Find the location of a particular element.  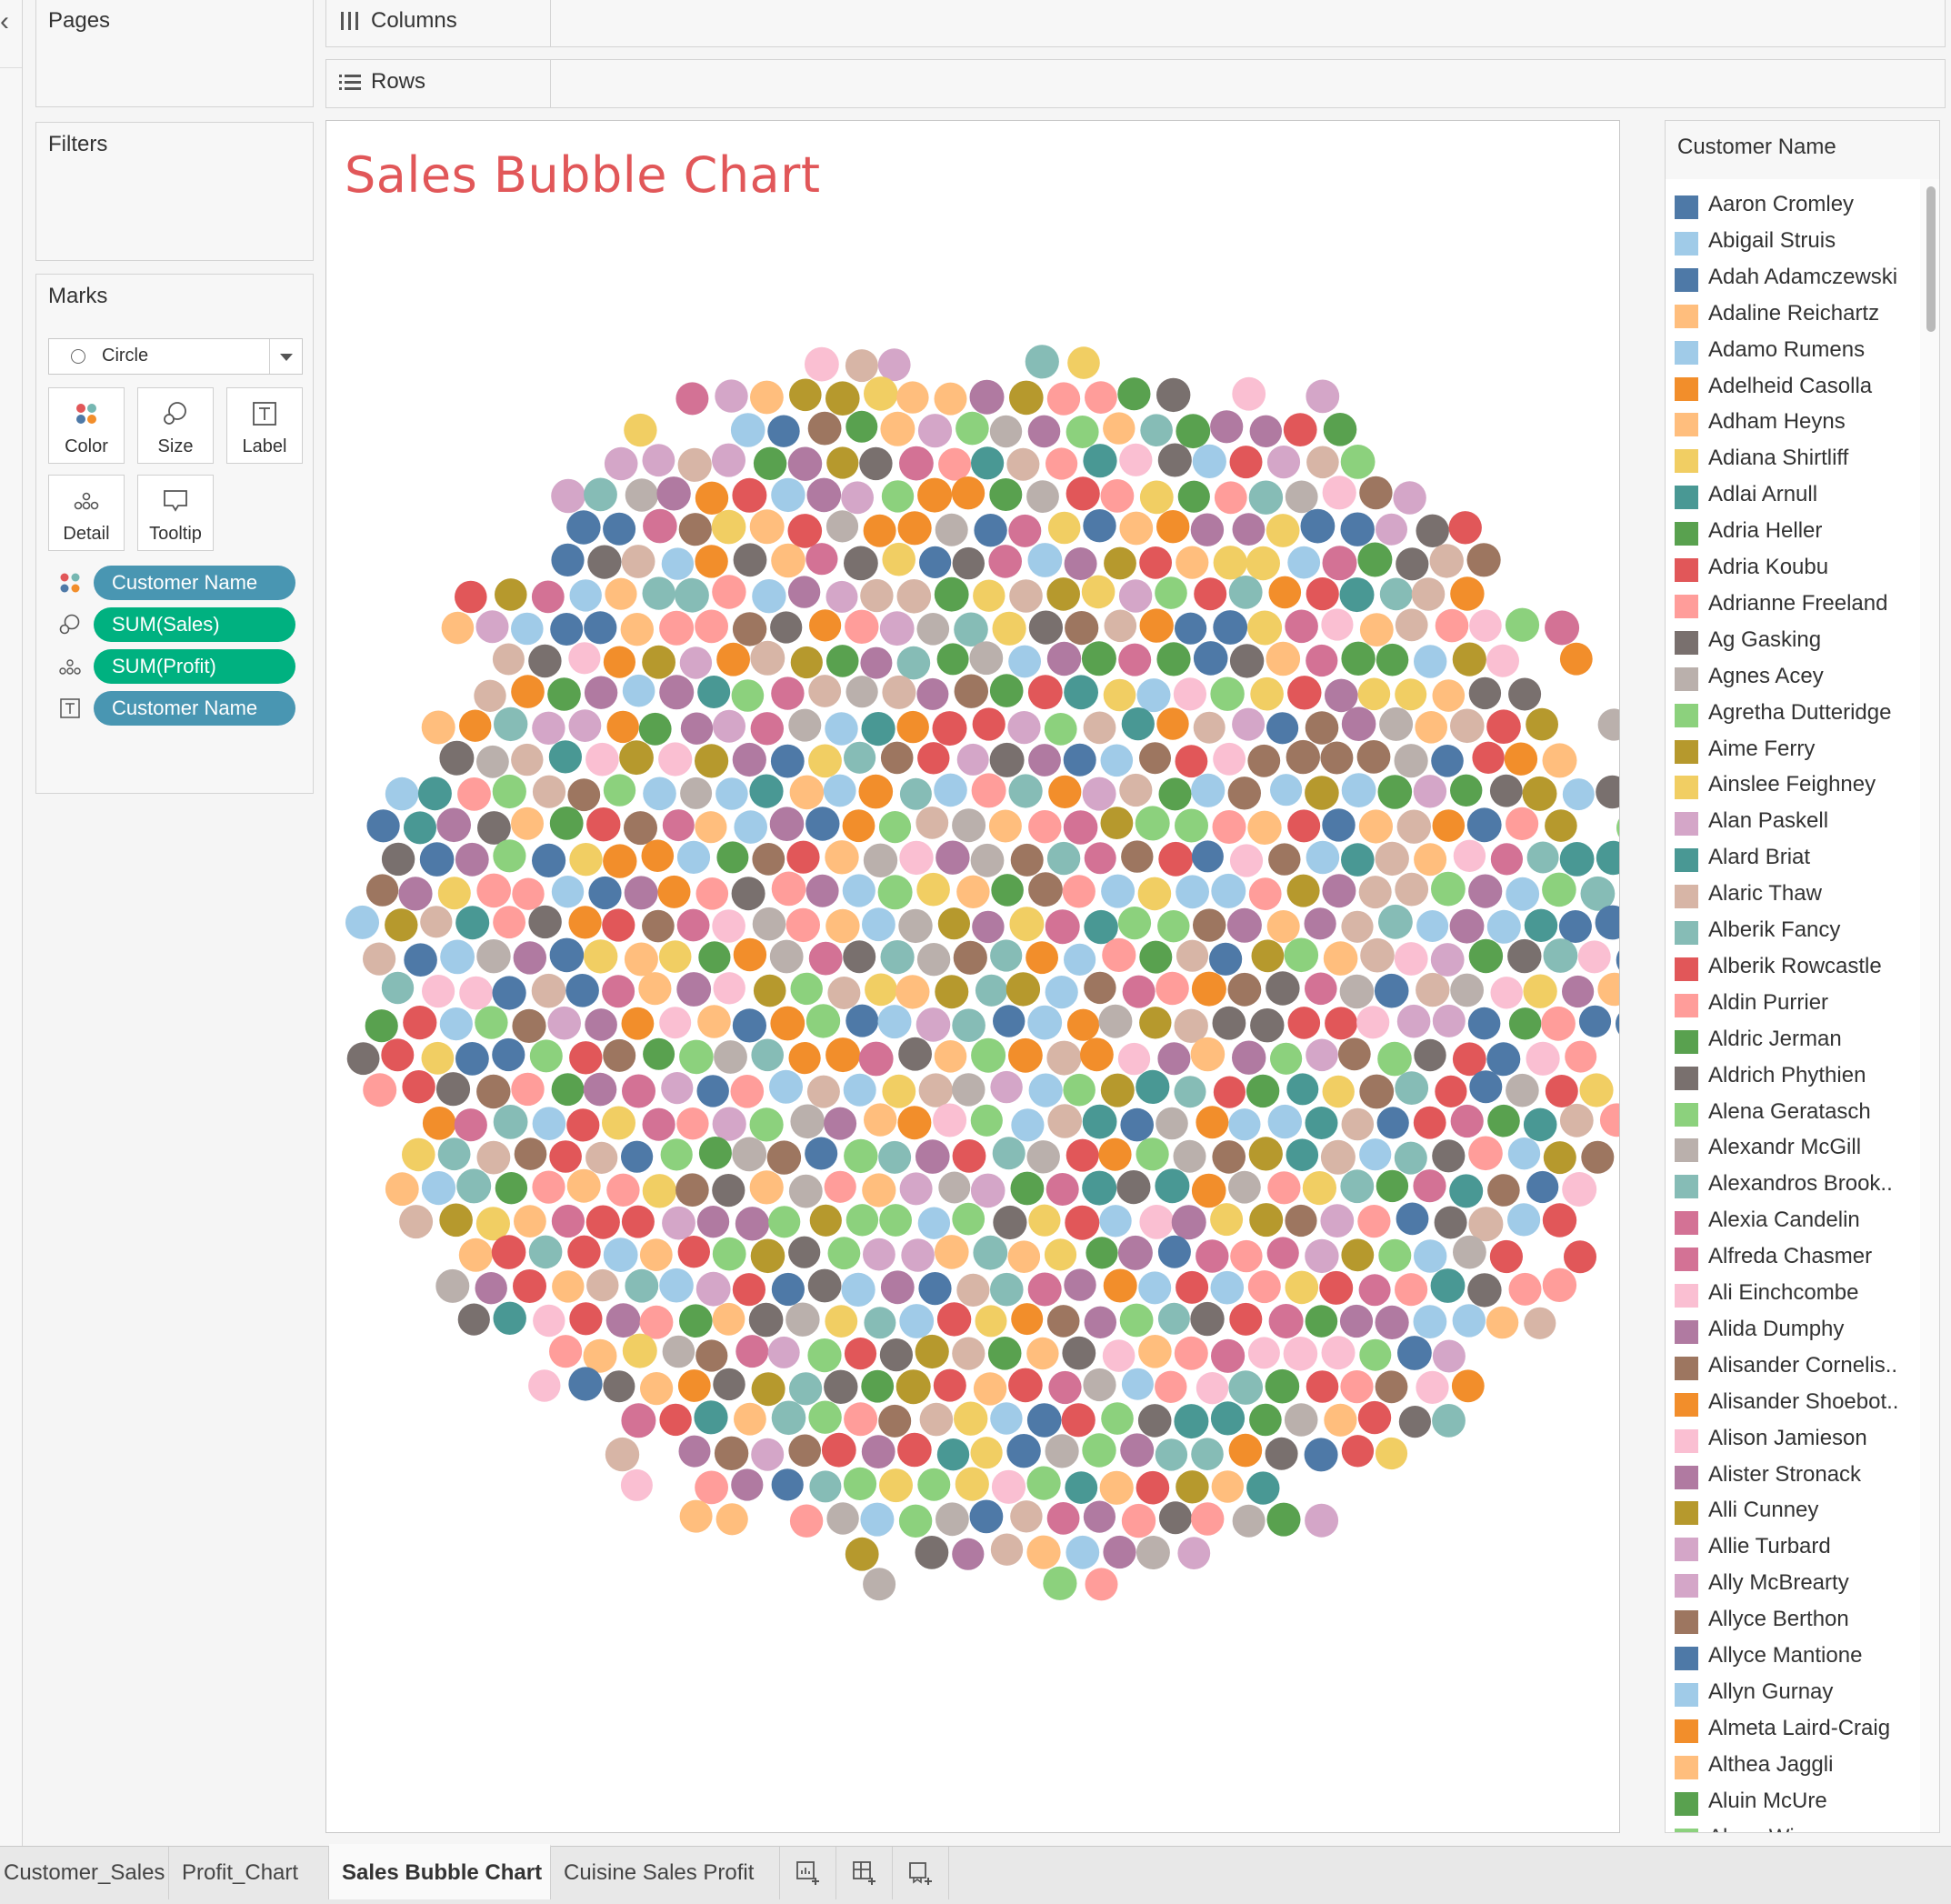

legend-item: Alfreda Chasmer is located at coordinates (1797, 1257).